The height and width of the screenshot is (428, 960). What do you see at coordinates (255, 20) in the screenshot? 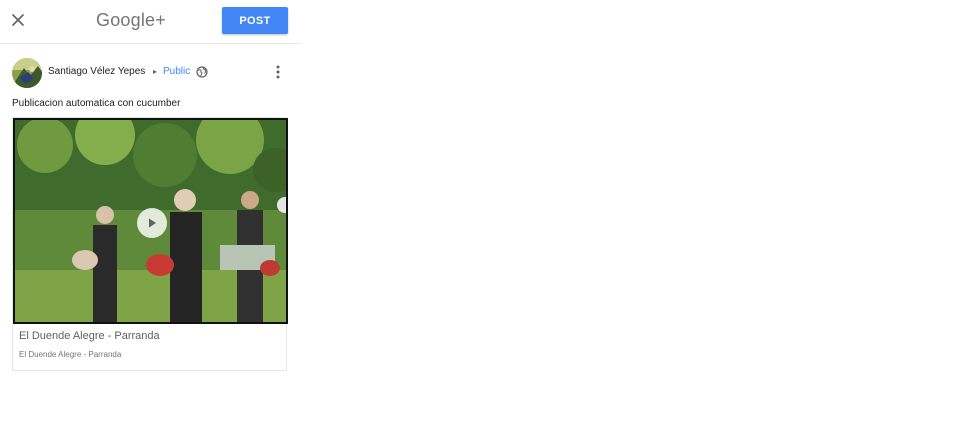
I see `post-button: POST` at bounding box center [255, 20].